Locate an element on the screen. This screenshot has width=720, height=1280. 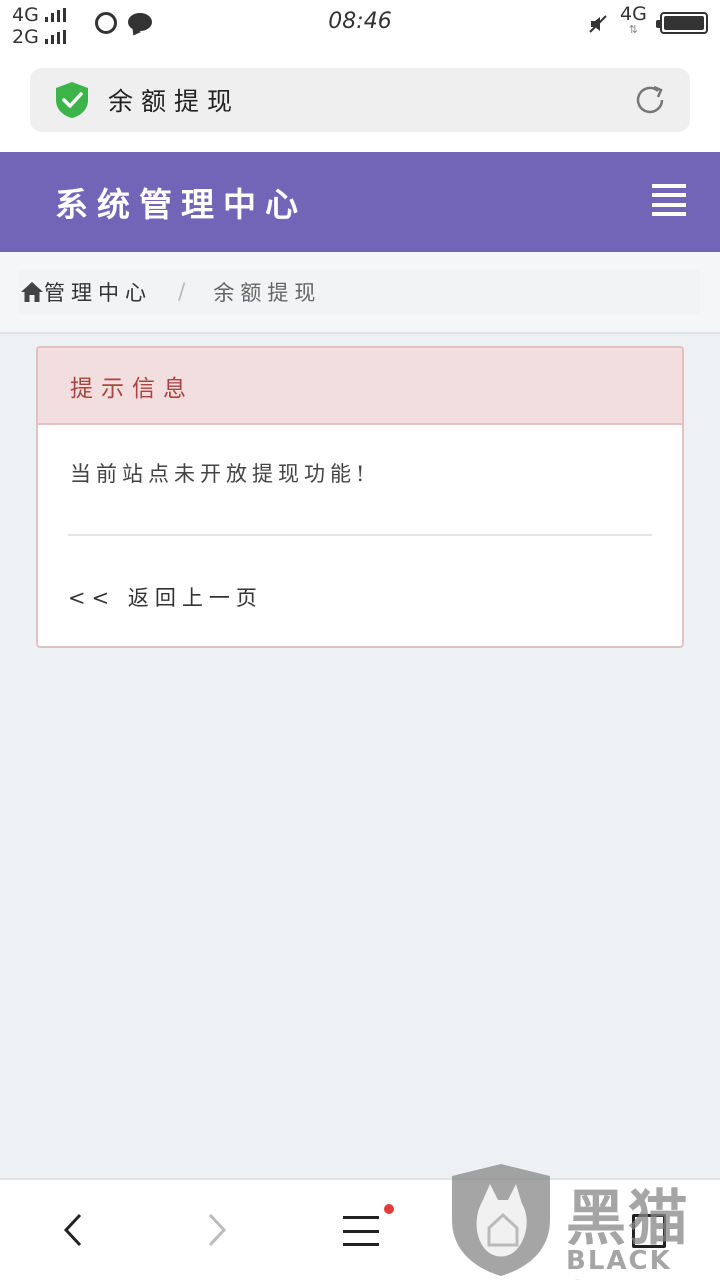
breadcrumb-area: 管理中心 / 余额提现 is located at coordinates (360, 293).